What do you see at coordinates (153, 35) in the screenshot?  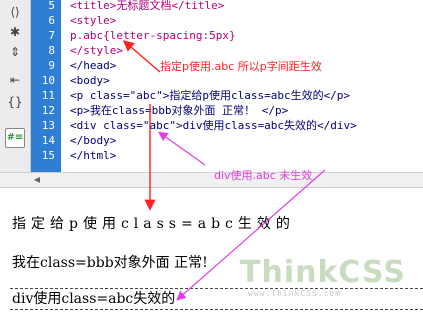 I see `code-line: p.abc{letter-spacing:5px}` at bounding box center [153, 35].